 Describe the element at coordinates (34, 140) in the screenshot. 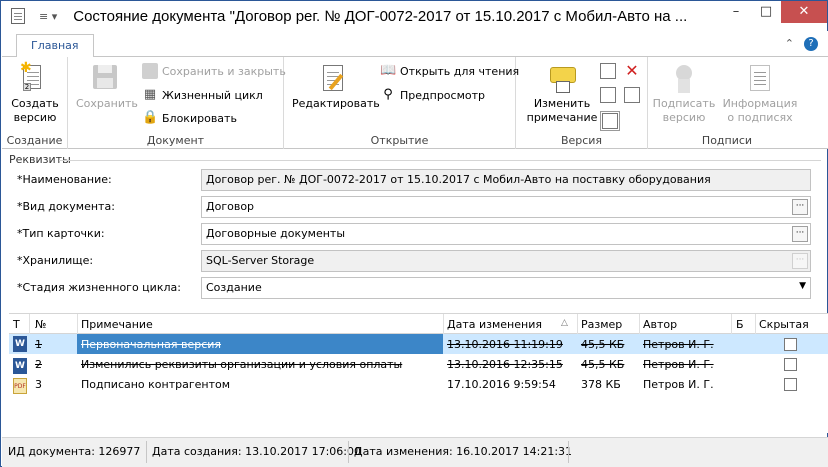

I see `group-creation-label: Создание` at that location.